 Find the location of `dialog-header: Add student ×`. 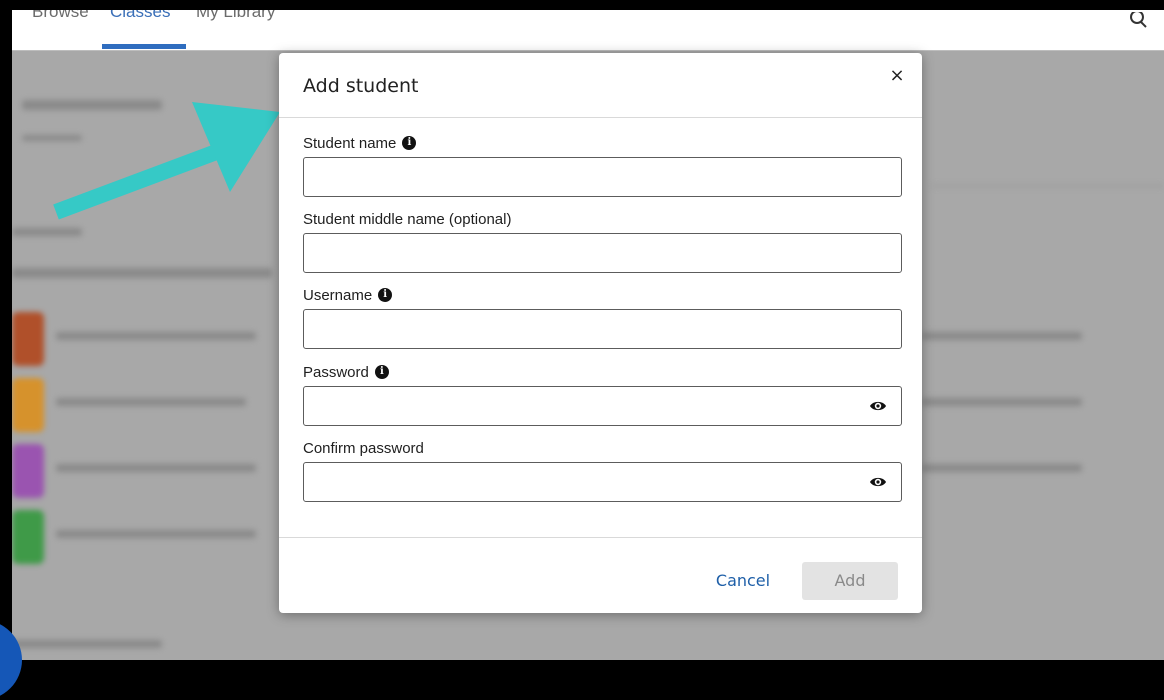

dialog-header: Add student × is located at coordinates (600, 85).